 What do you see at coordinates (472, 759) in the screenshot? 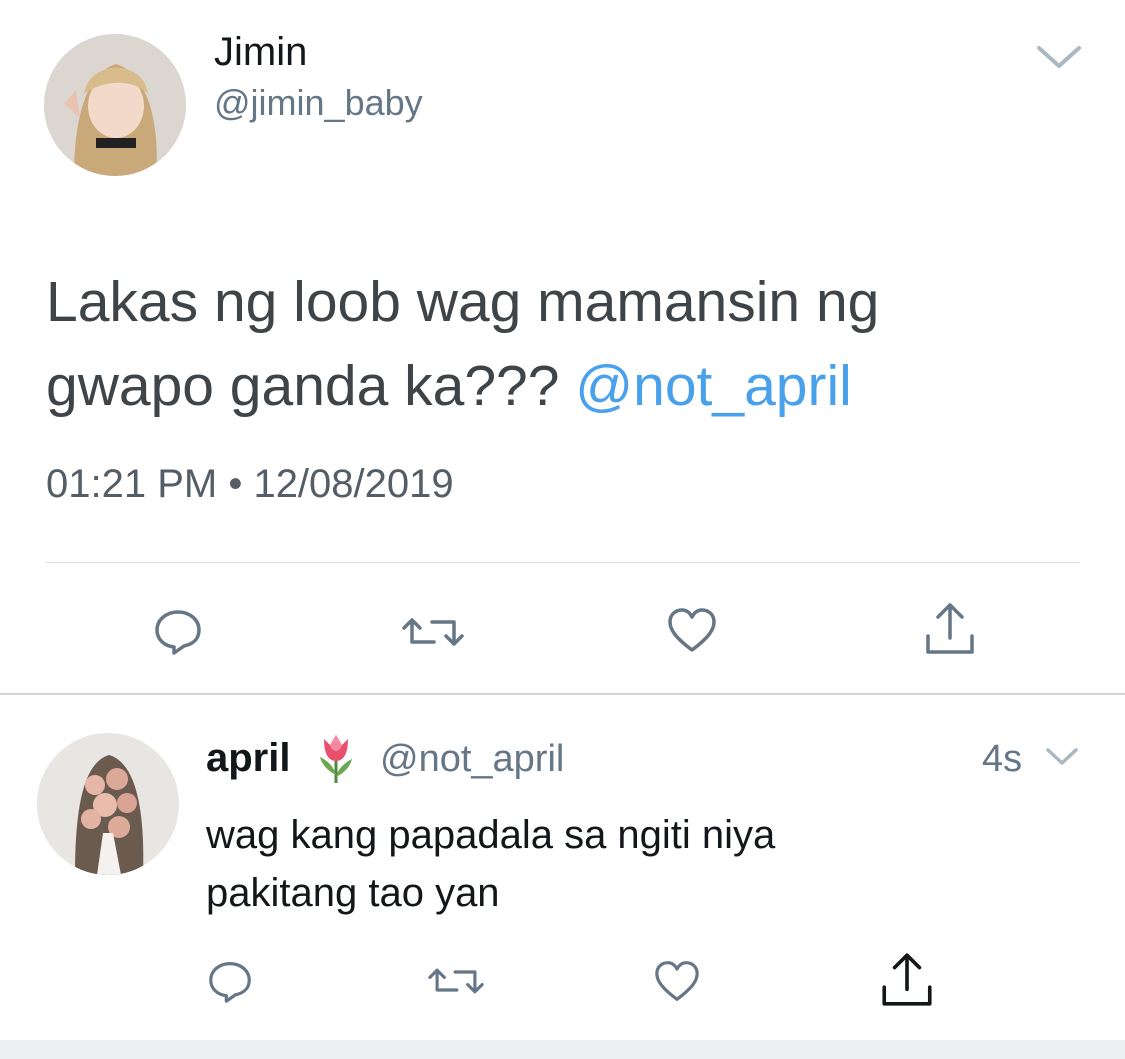
I see `user-handle: @not_april` at bounding box center [472, 759].